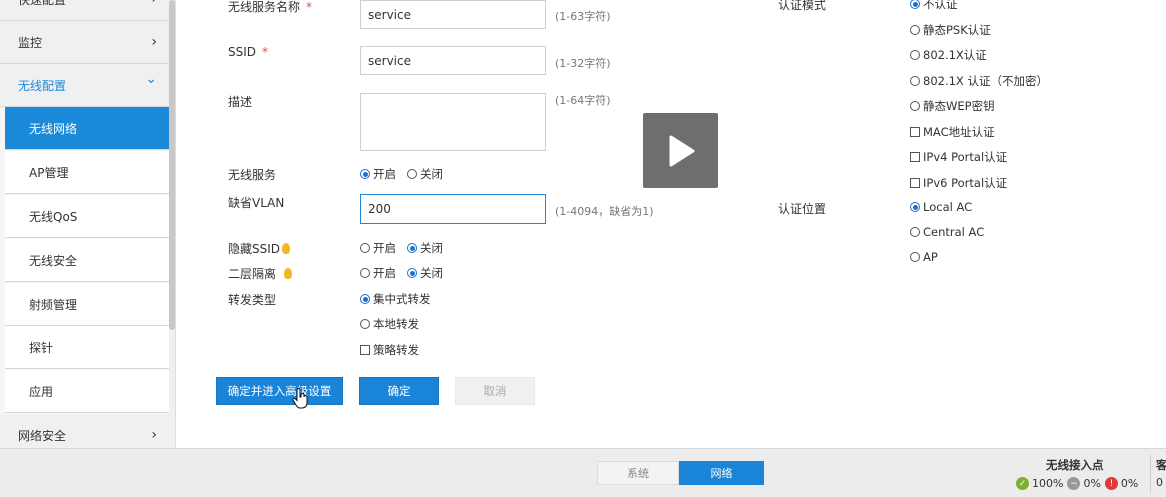 The width and height of the screenshot is (1166, 497). Describe the element at coordinates (84, 85) in the screenshot. I see `sidebar-item: 无线配置 ⌄` at that location.